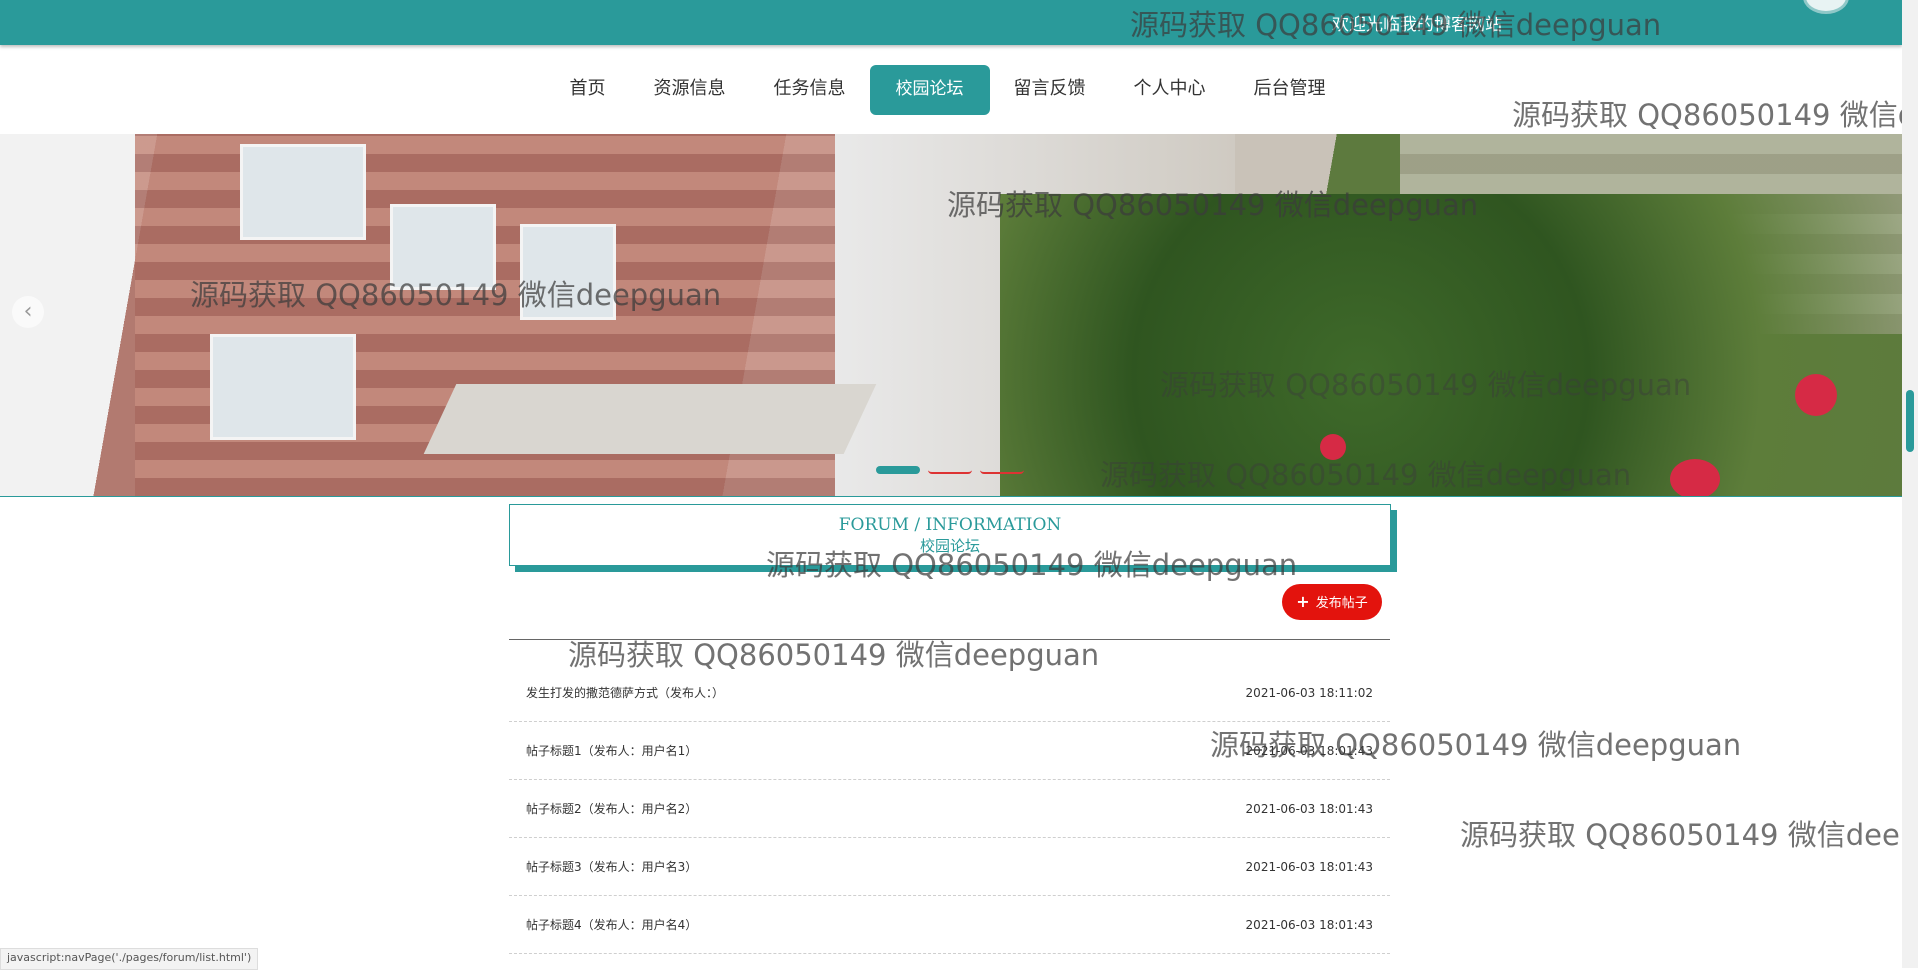  Describe the element at coordinates (1417, 25) in the screenshot. I see `welcome-text: 欢迎光临我的博客网站` at that location.